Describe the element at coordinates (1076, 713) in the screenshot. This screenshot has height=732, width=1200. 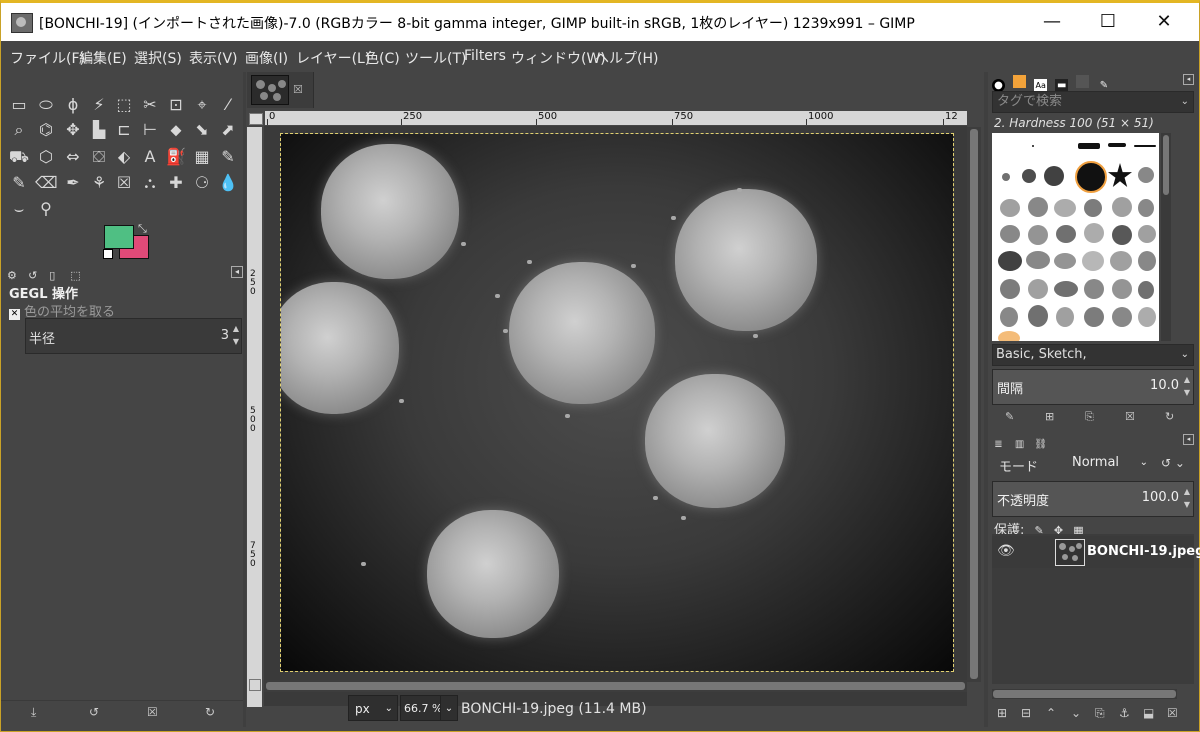
I see `lower-layer-icon: ⌄` at that location.